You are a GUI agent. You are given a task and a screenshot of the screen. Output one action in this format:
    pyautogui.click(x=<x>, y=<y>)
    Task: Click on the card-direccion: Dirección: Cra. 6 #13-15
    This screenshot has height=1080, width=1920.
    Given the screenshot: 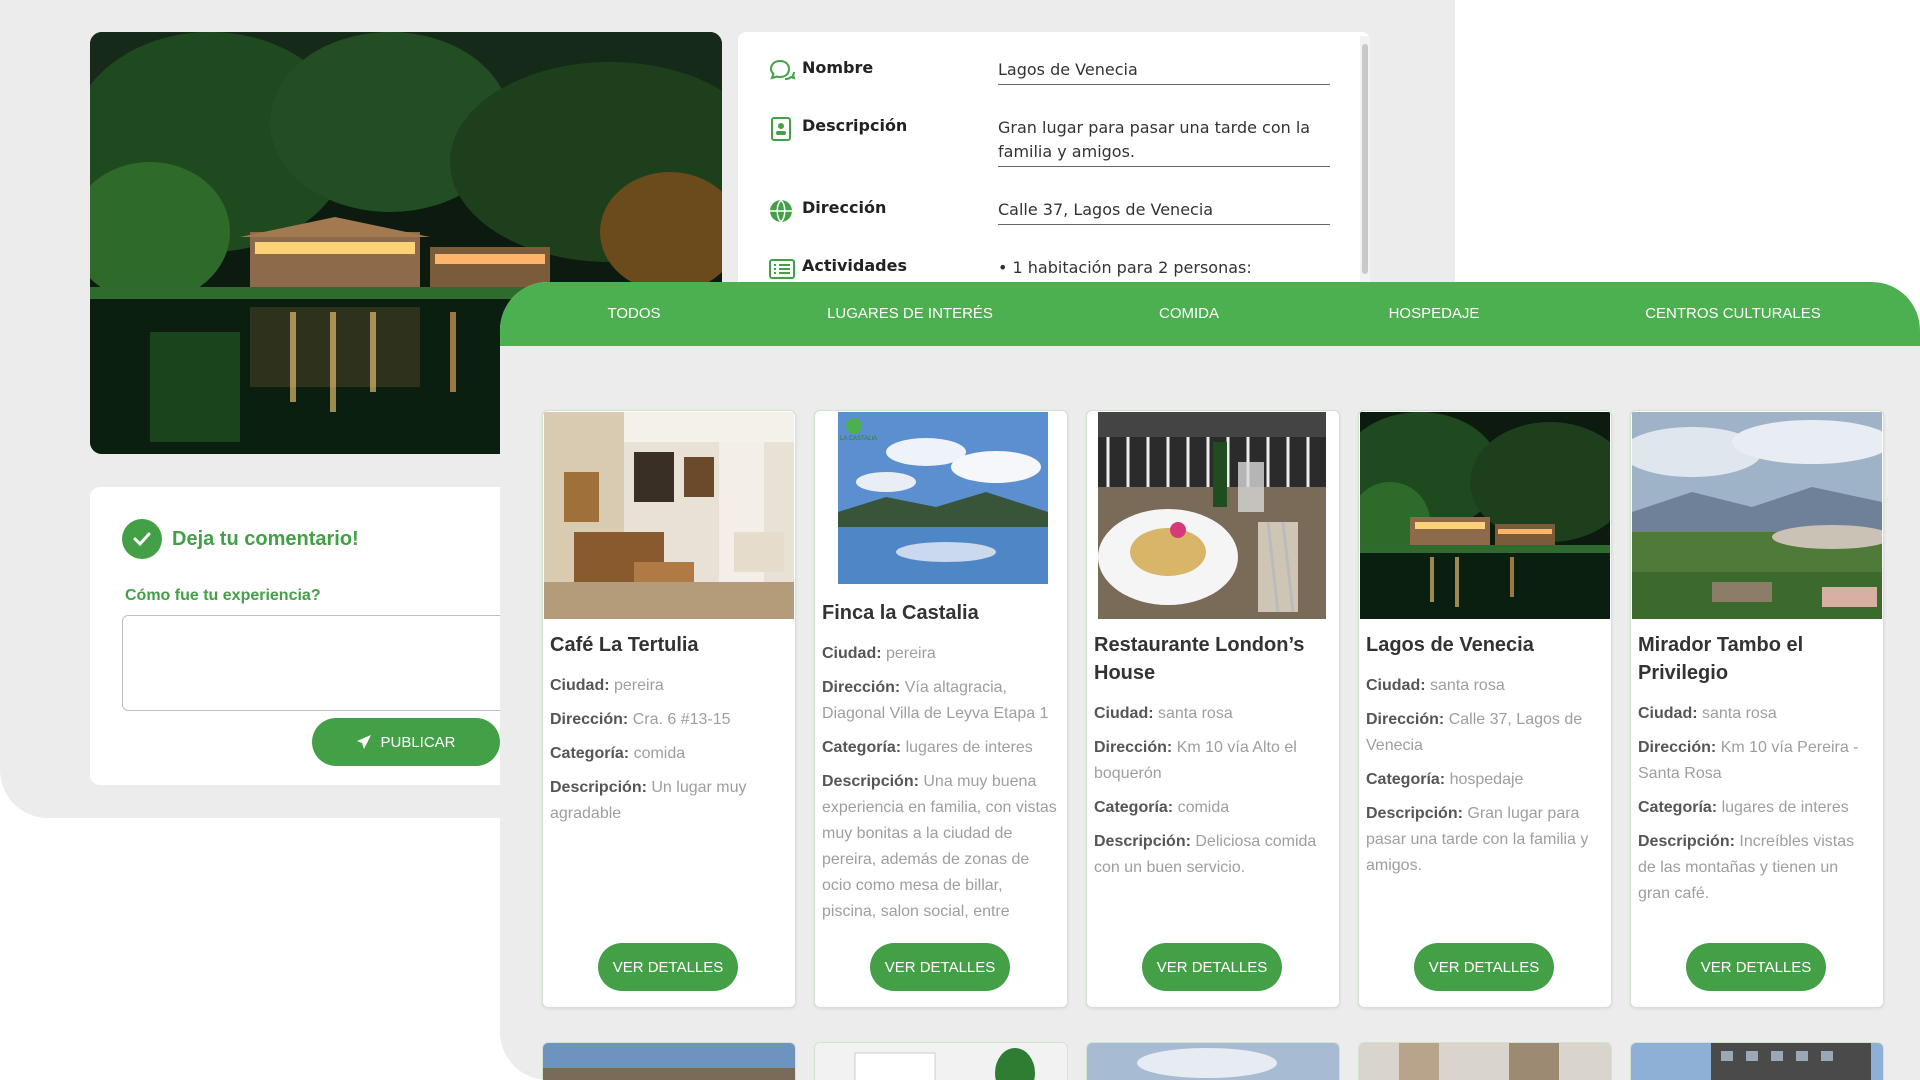 What is the action you would take?
    pyautogui.click(x=640, y=719)
    